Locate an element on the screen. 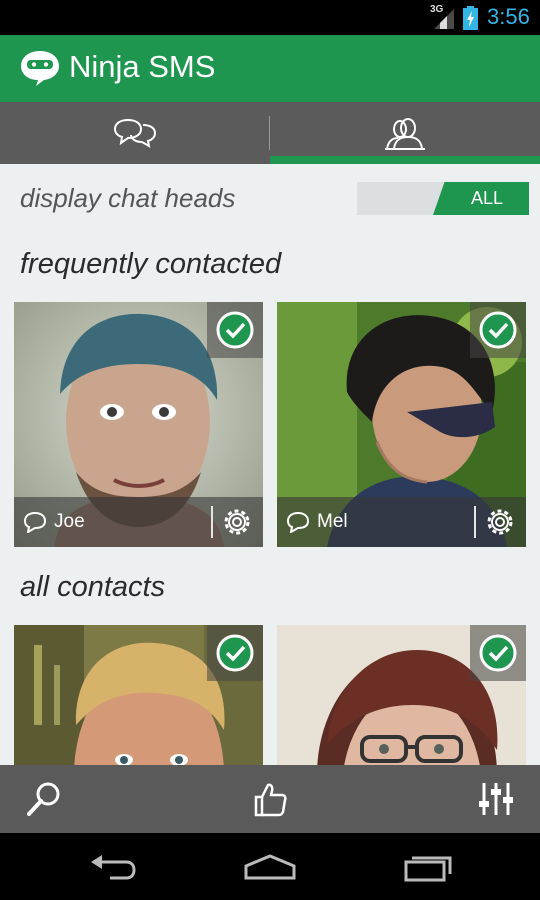 Image resolution: width=540 pixels, height=900 pixels. chat-heads-label: display chat heads is located at coordinates (128, 198).